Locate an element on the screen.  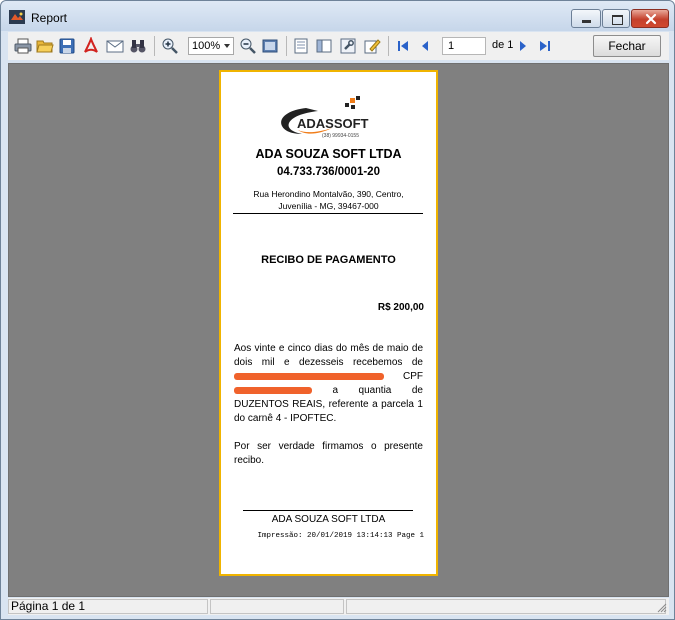
logo-phone: (38) 99934-0155 is located at coordinates (340, 136).